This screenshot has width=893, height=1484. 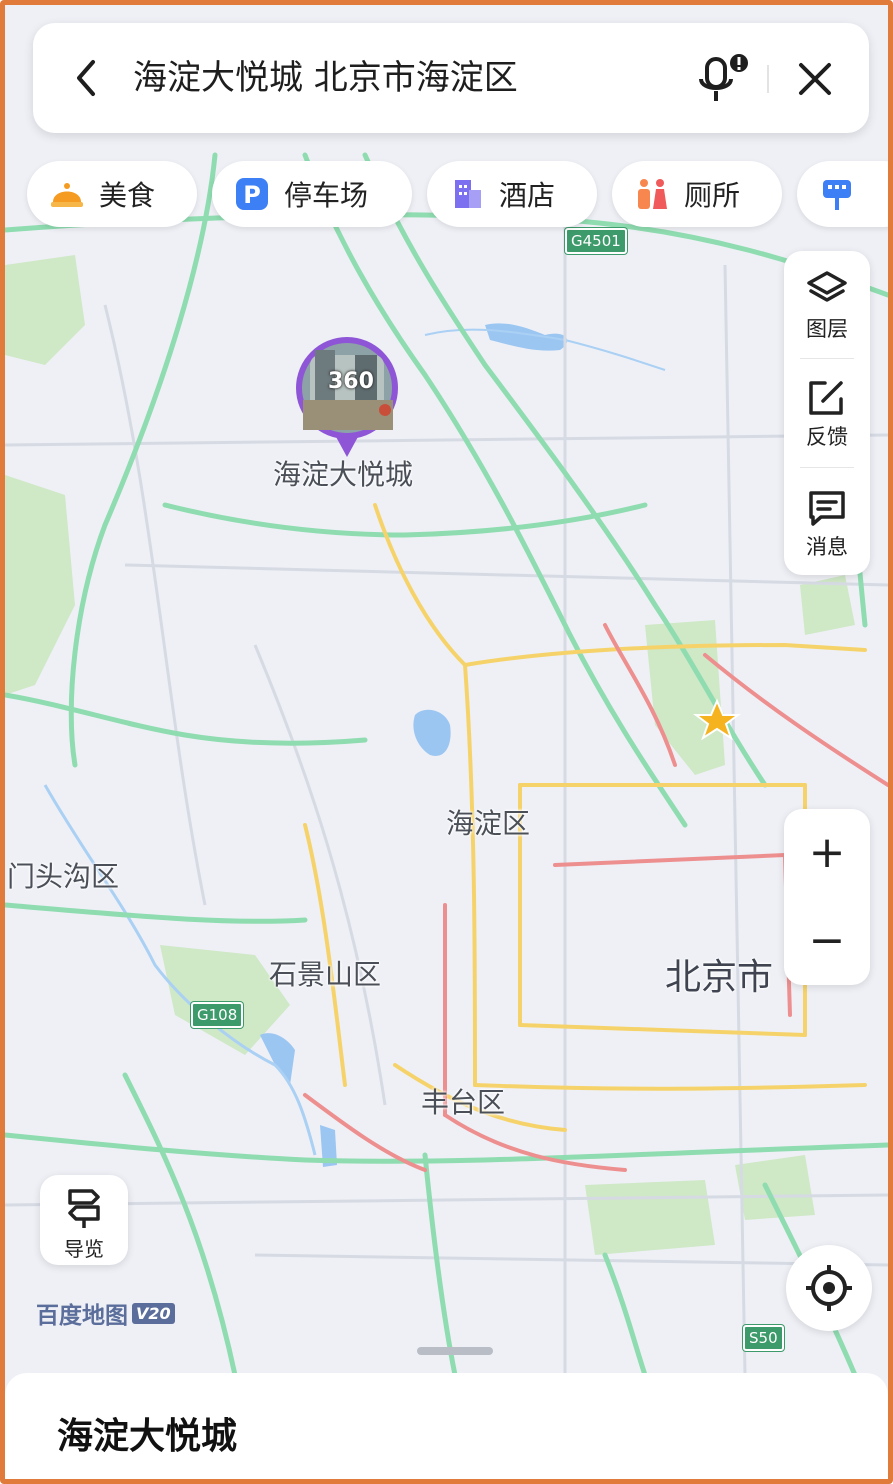 I want to click on search-bar: 海淀大悦城 北京市海淀区, so click(x=451, y=78).